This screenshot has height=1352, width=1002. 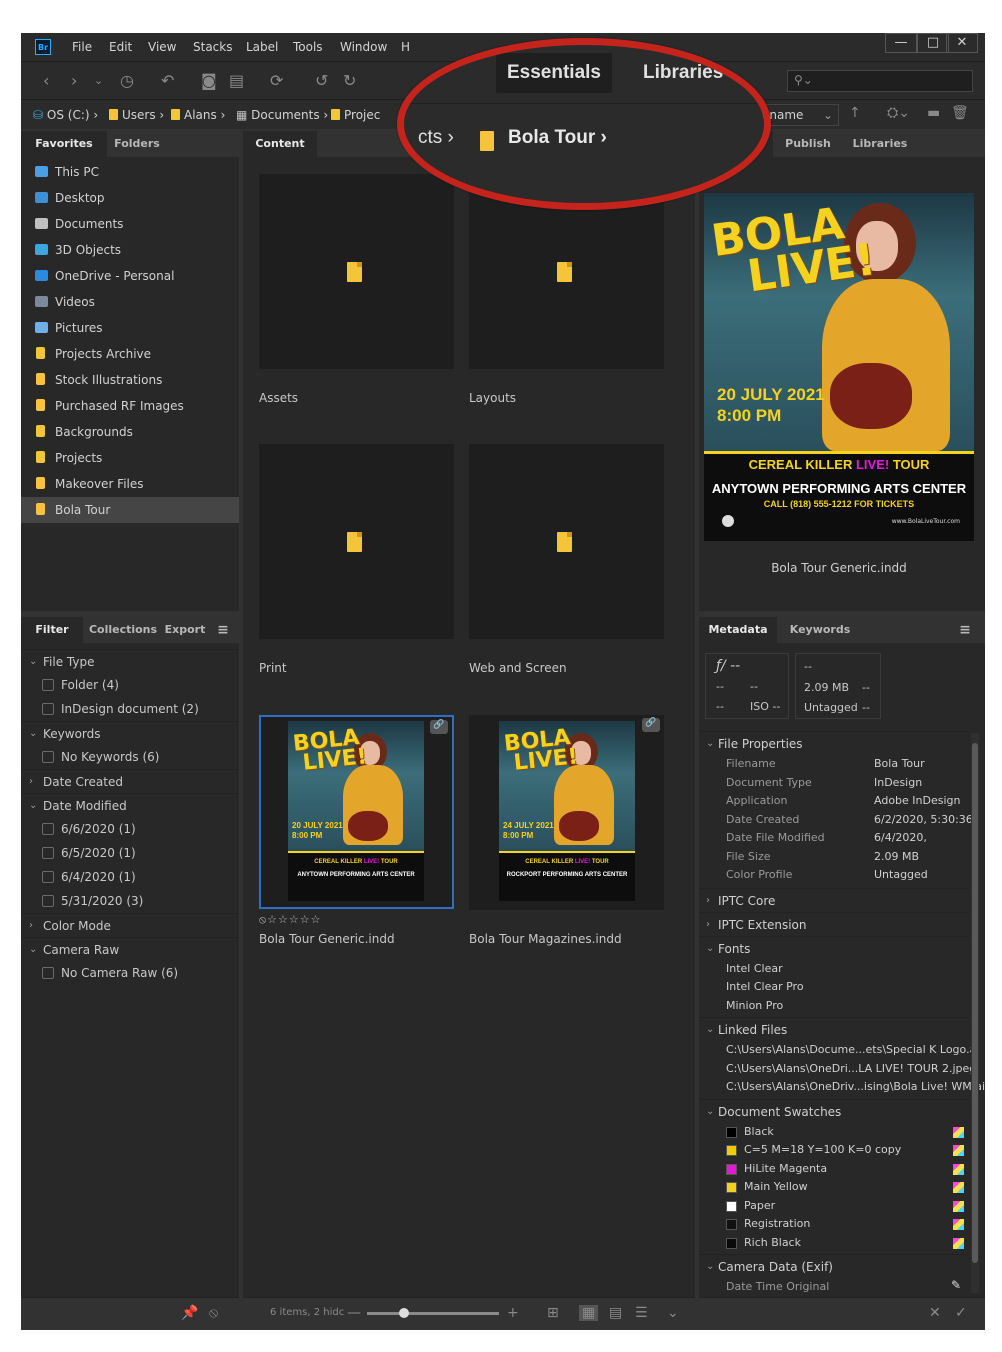 I want to click on menu-stacks: Stacks, so click(x=212, y=47).